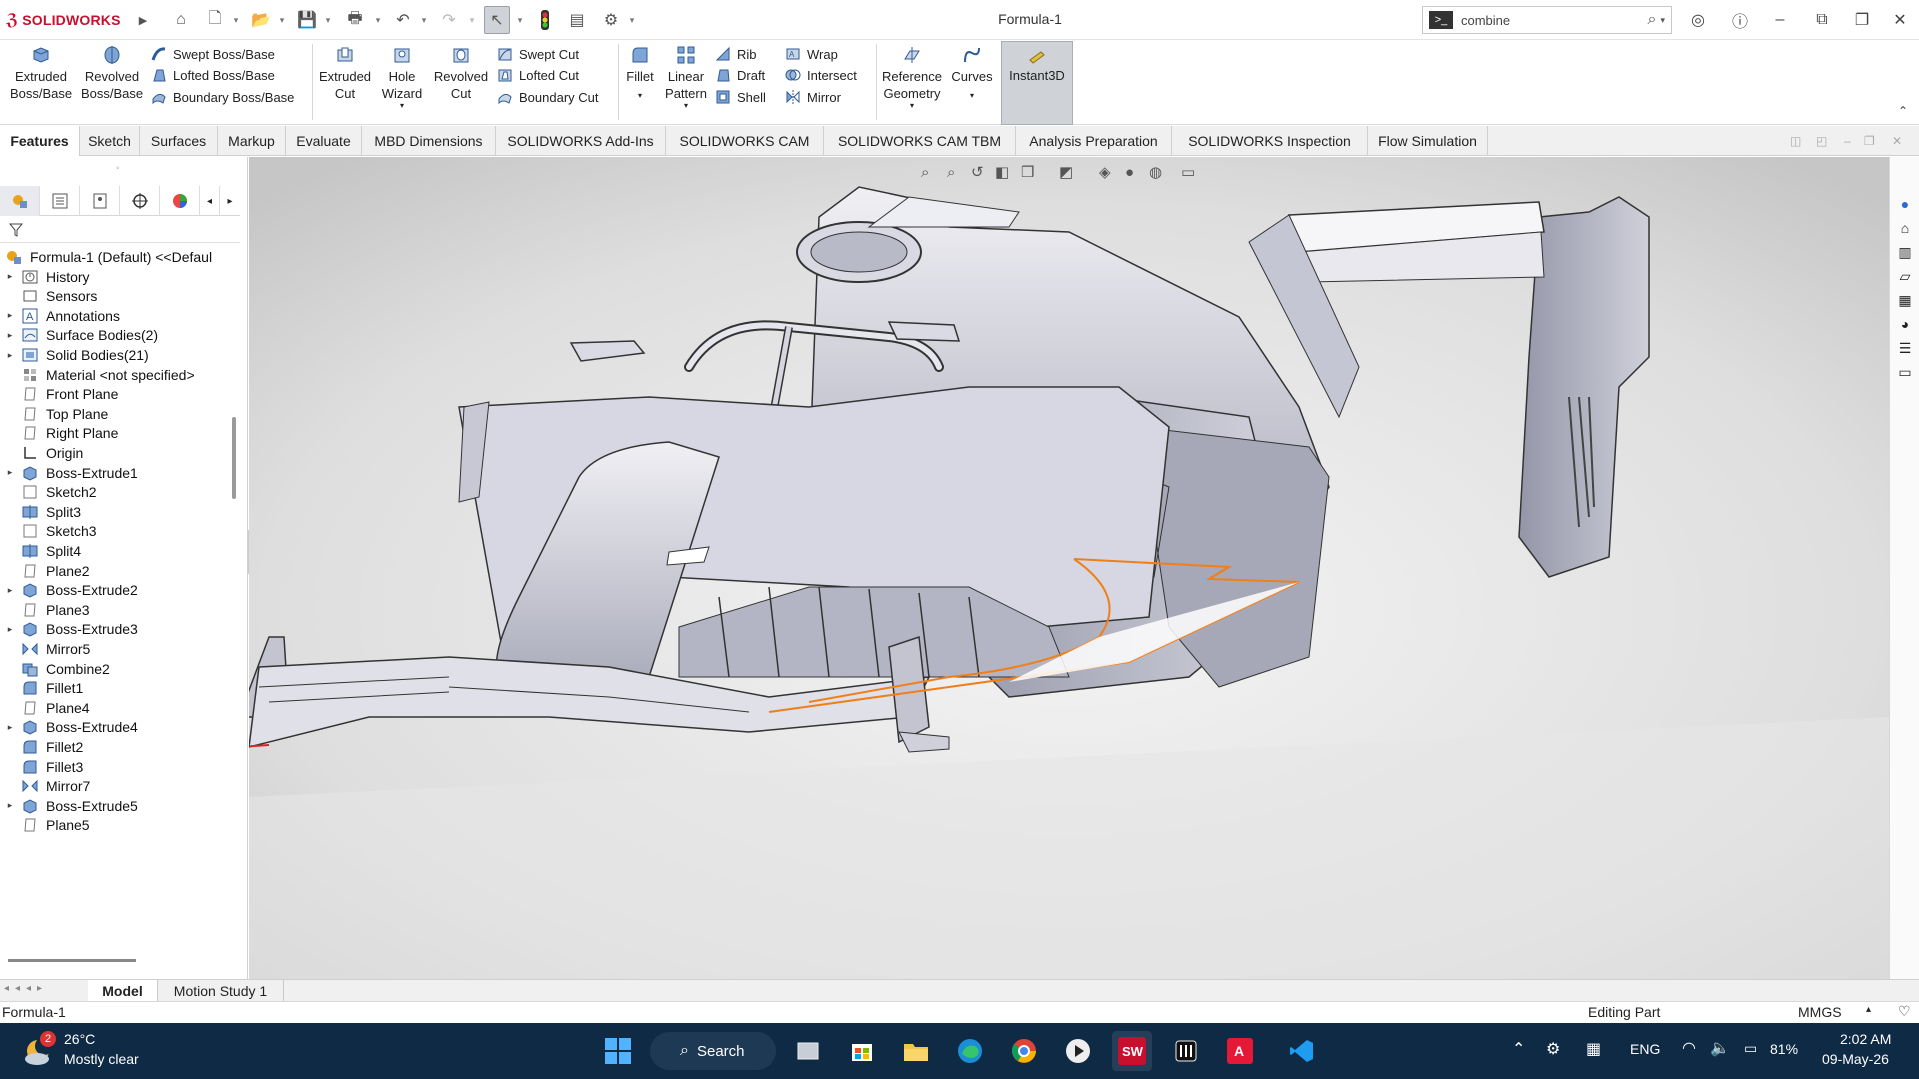  What do you see at coordinates (1240, 1051) in the screenshot?
I see `autocad-icon: A` at bounding box center [1240, 1051].